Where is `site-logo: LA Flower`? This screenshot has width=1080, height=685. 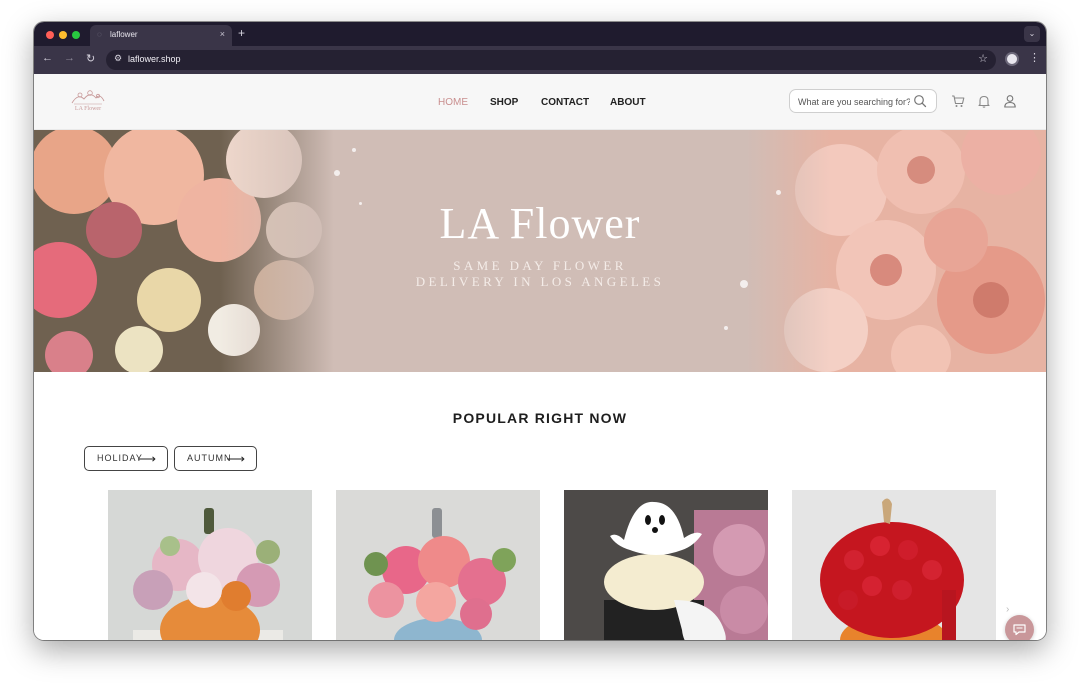 site-logo: LA Flower is located at coordinates (88, 102).